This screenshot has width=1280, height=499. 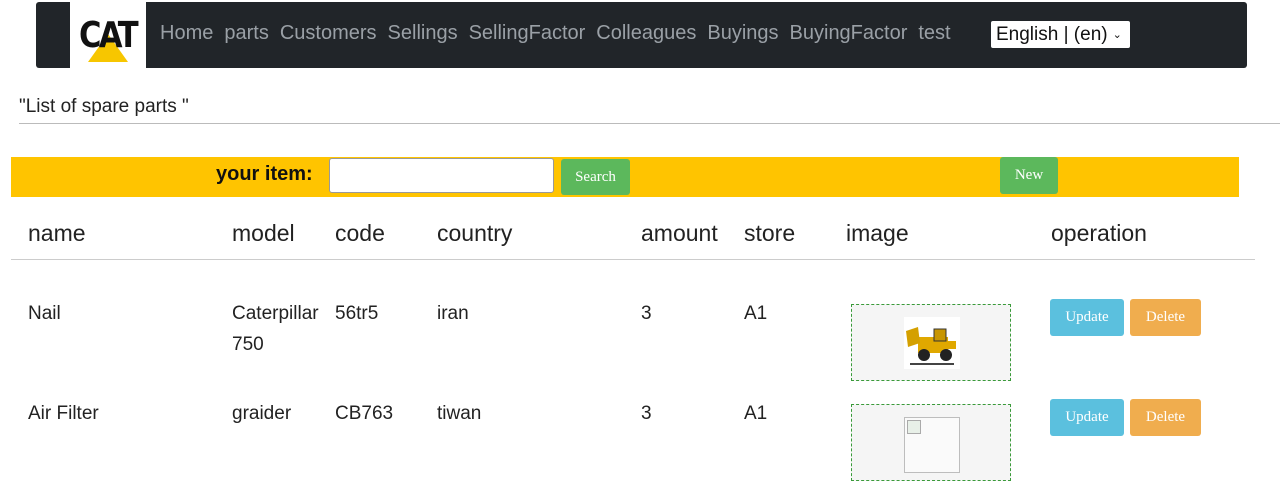 I want to click on page-title: "List of spare parts ", so click(x=104, y=106).